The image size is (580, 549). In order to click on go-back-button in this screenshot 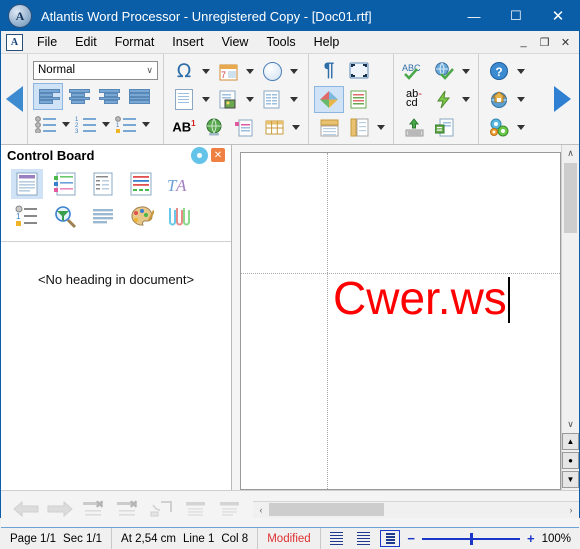, I will do `click(26, 509)`.